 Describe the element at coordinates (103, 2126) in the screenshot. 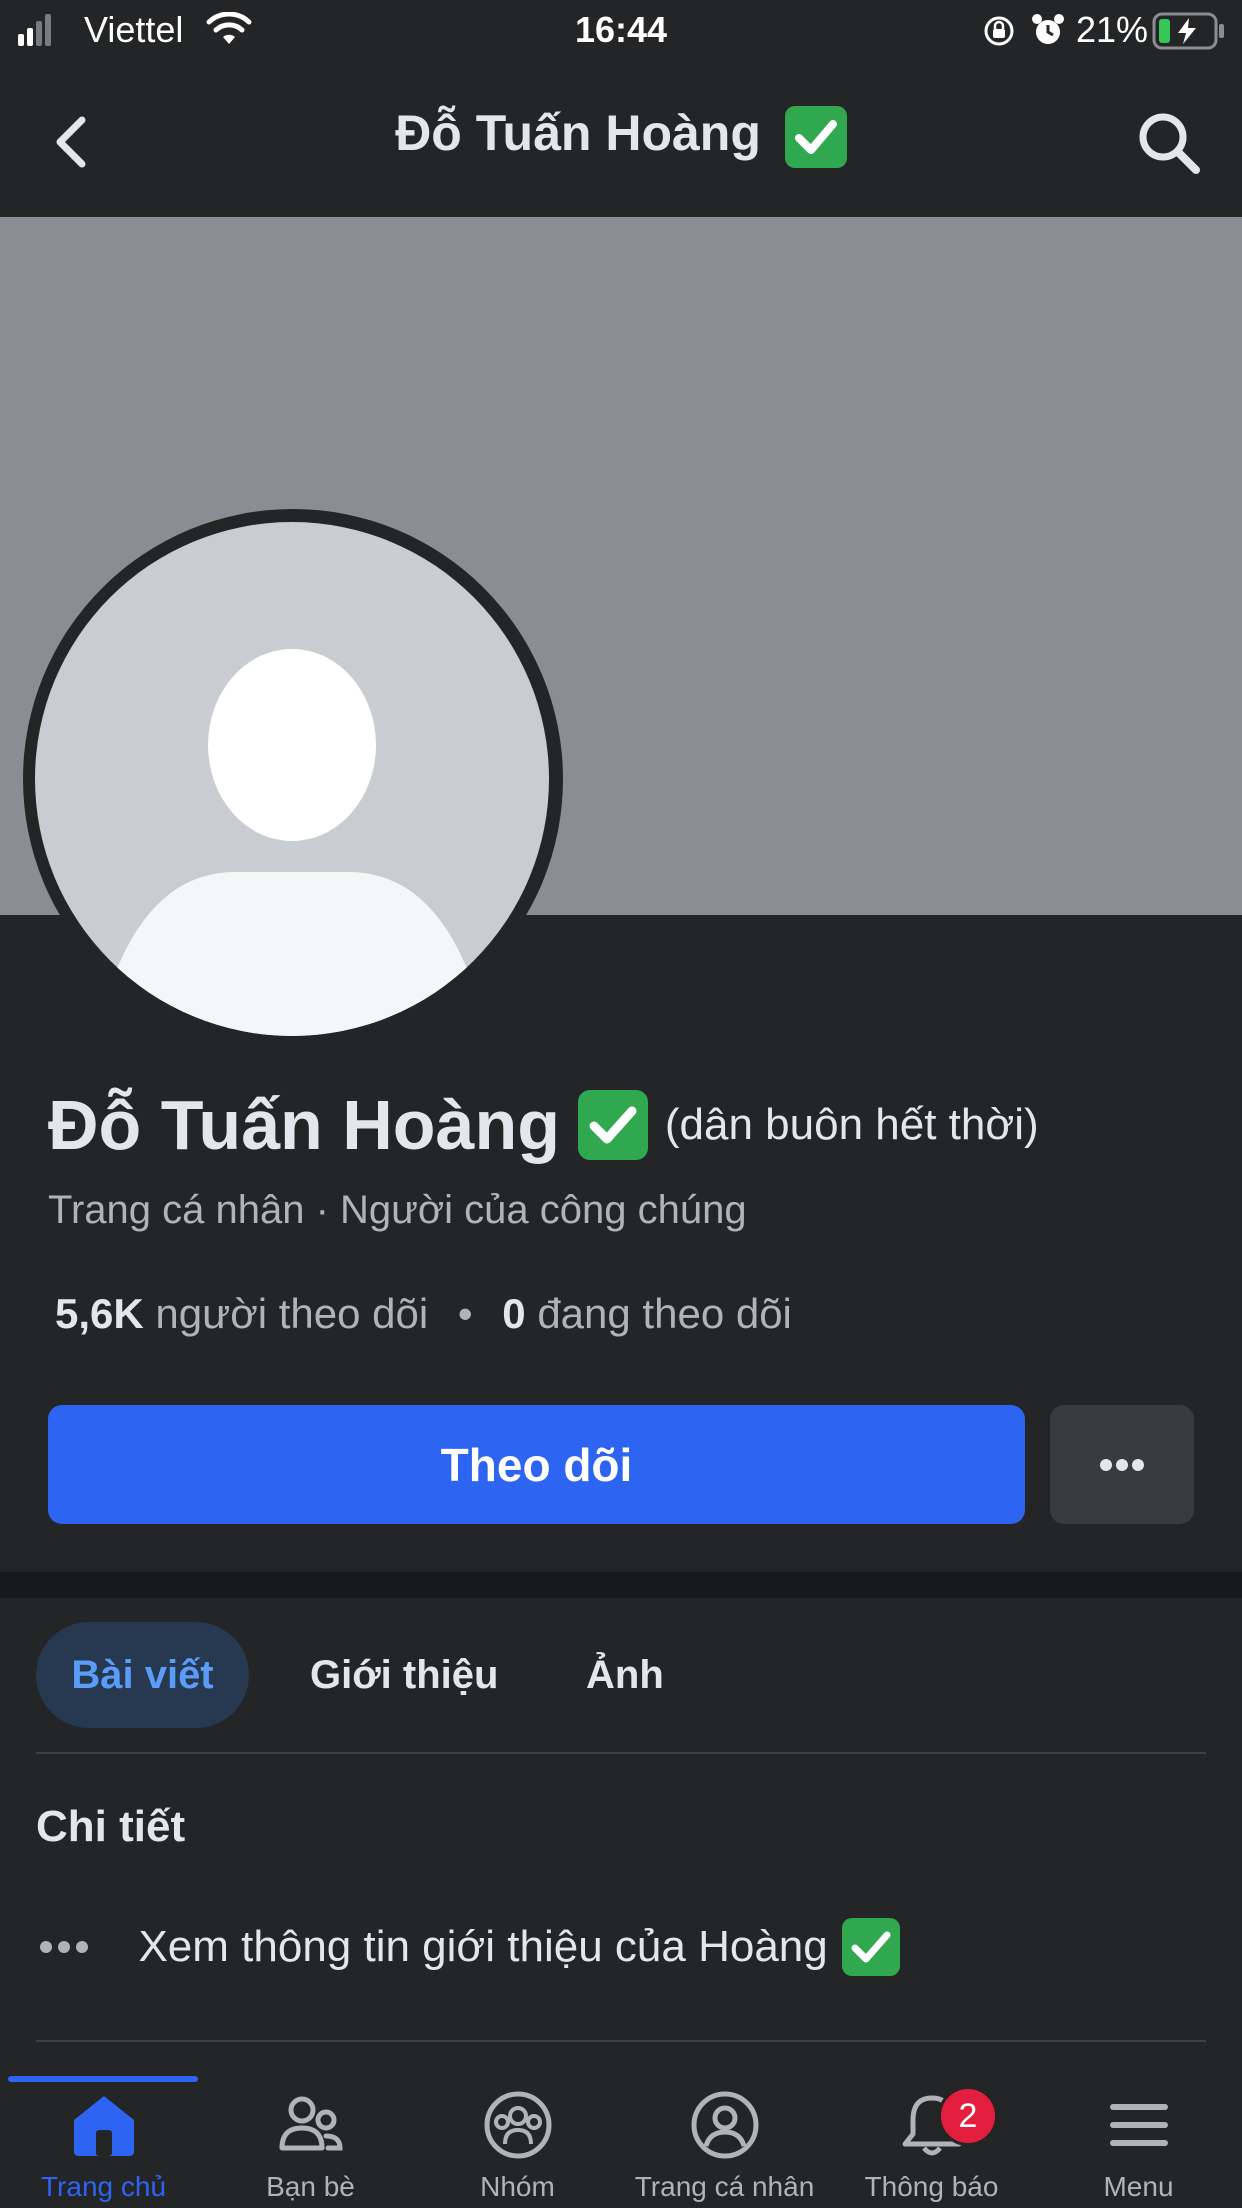

I see `home-icon` at that location.